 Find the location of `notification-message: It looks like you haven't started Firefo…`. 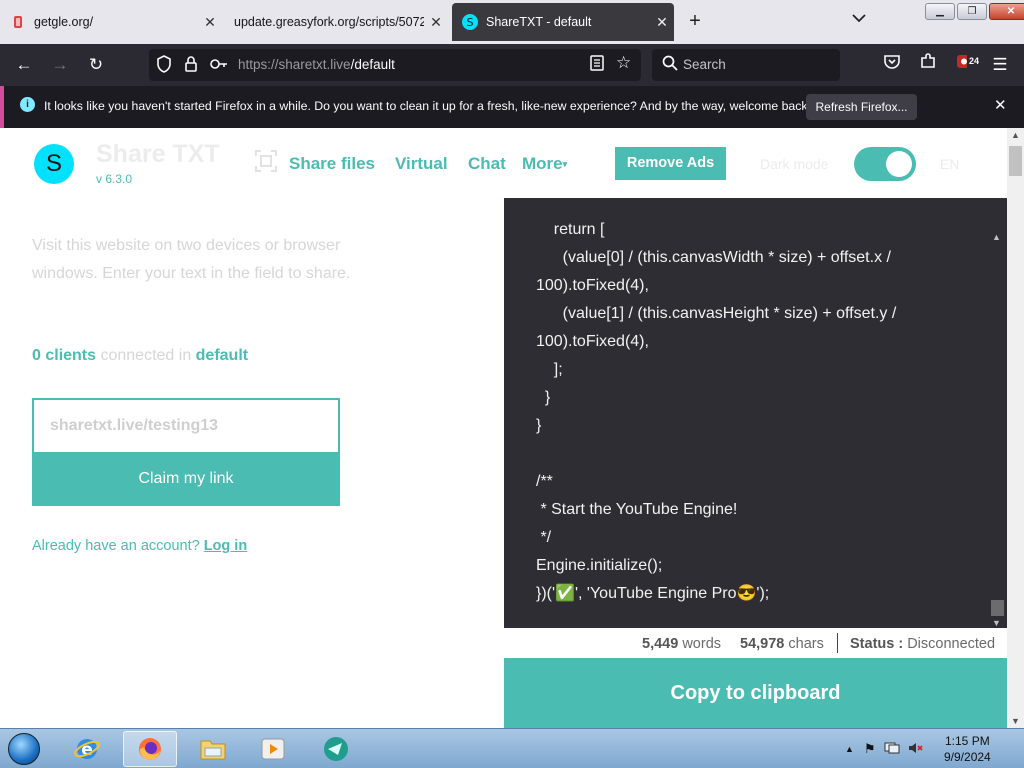

notification-message: It looks like you haven't started Firefo… is located at coordinates (427, 106).